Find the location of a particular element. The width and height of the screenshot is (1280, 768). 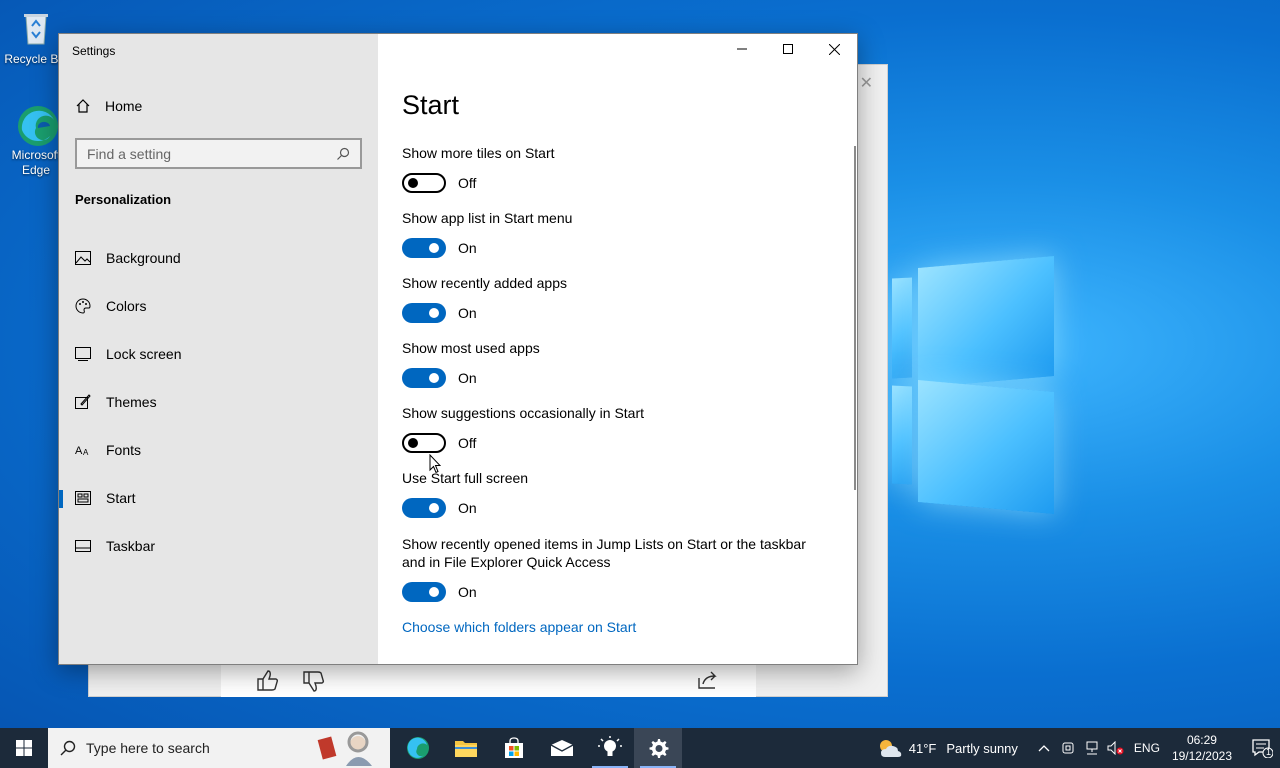

close-button is located at coordinates (834, 49).